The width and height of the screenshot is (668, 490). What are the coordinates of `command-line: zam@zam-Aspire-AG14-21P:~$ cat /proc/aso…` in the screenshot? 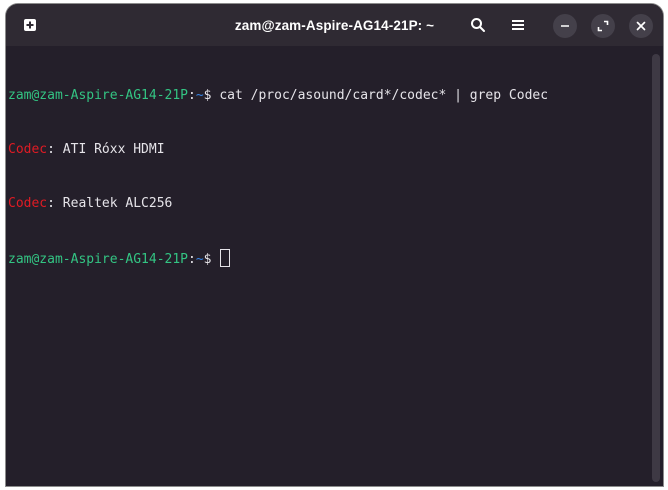 It's located at (278, 96).